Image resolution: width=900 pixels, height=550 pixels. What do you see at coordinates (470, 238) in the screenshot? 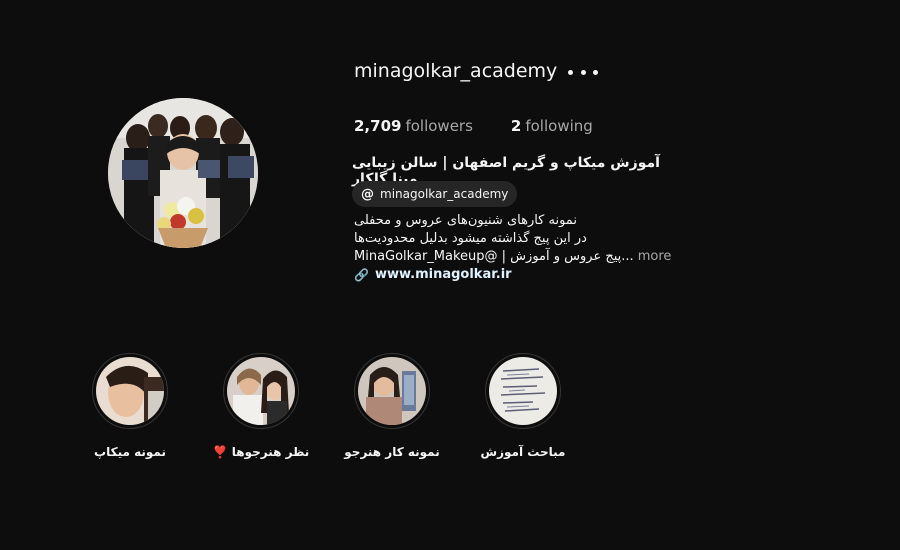
I see `bio-line: در این پیج گذاشته میشود بدلیل محدودیت‌ها` at bounding box center [470, 238].